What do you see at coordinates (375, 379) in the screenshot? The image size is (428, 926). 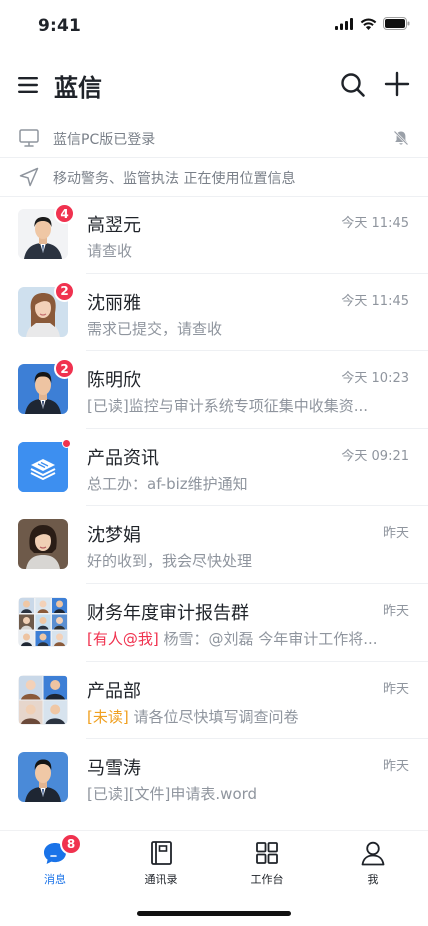 I see `chat-time: 今天 10:23` at bounding box center [375, 379].